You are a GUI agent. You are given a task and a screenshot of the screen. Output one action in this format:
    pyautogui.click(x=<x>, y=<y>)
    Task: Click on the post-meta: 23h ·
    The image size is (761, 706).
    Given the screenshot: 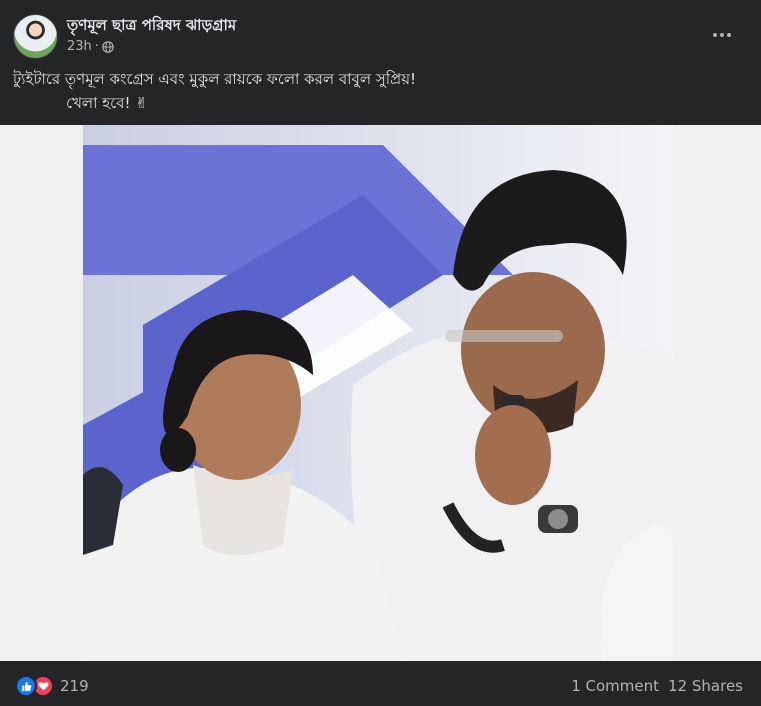 What is the action you would take?
    pyautogui.click(x=90, y=46)
    